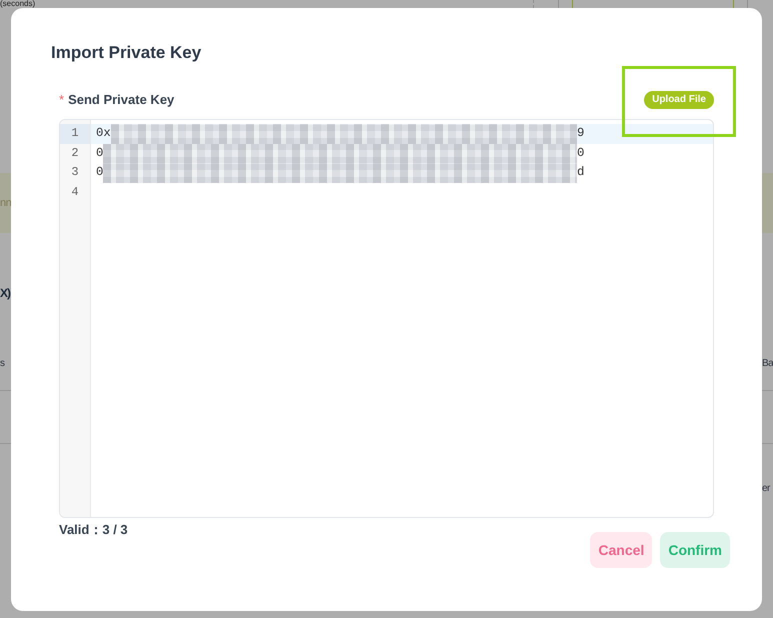 The height and width of the screenshot is (618, 773). I want to click on code-text: d, so click(580, 172).